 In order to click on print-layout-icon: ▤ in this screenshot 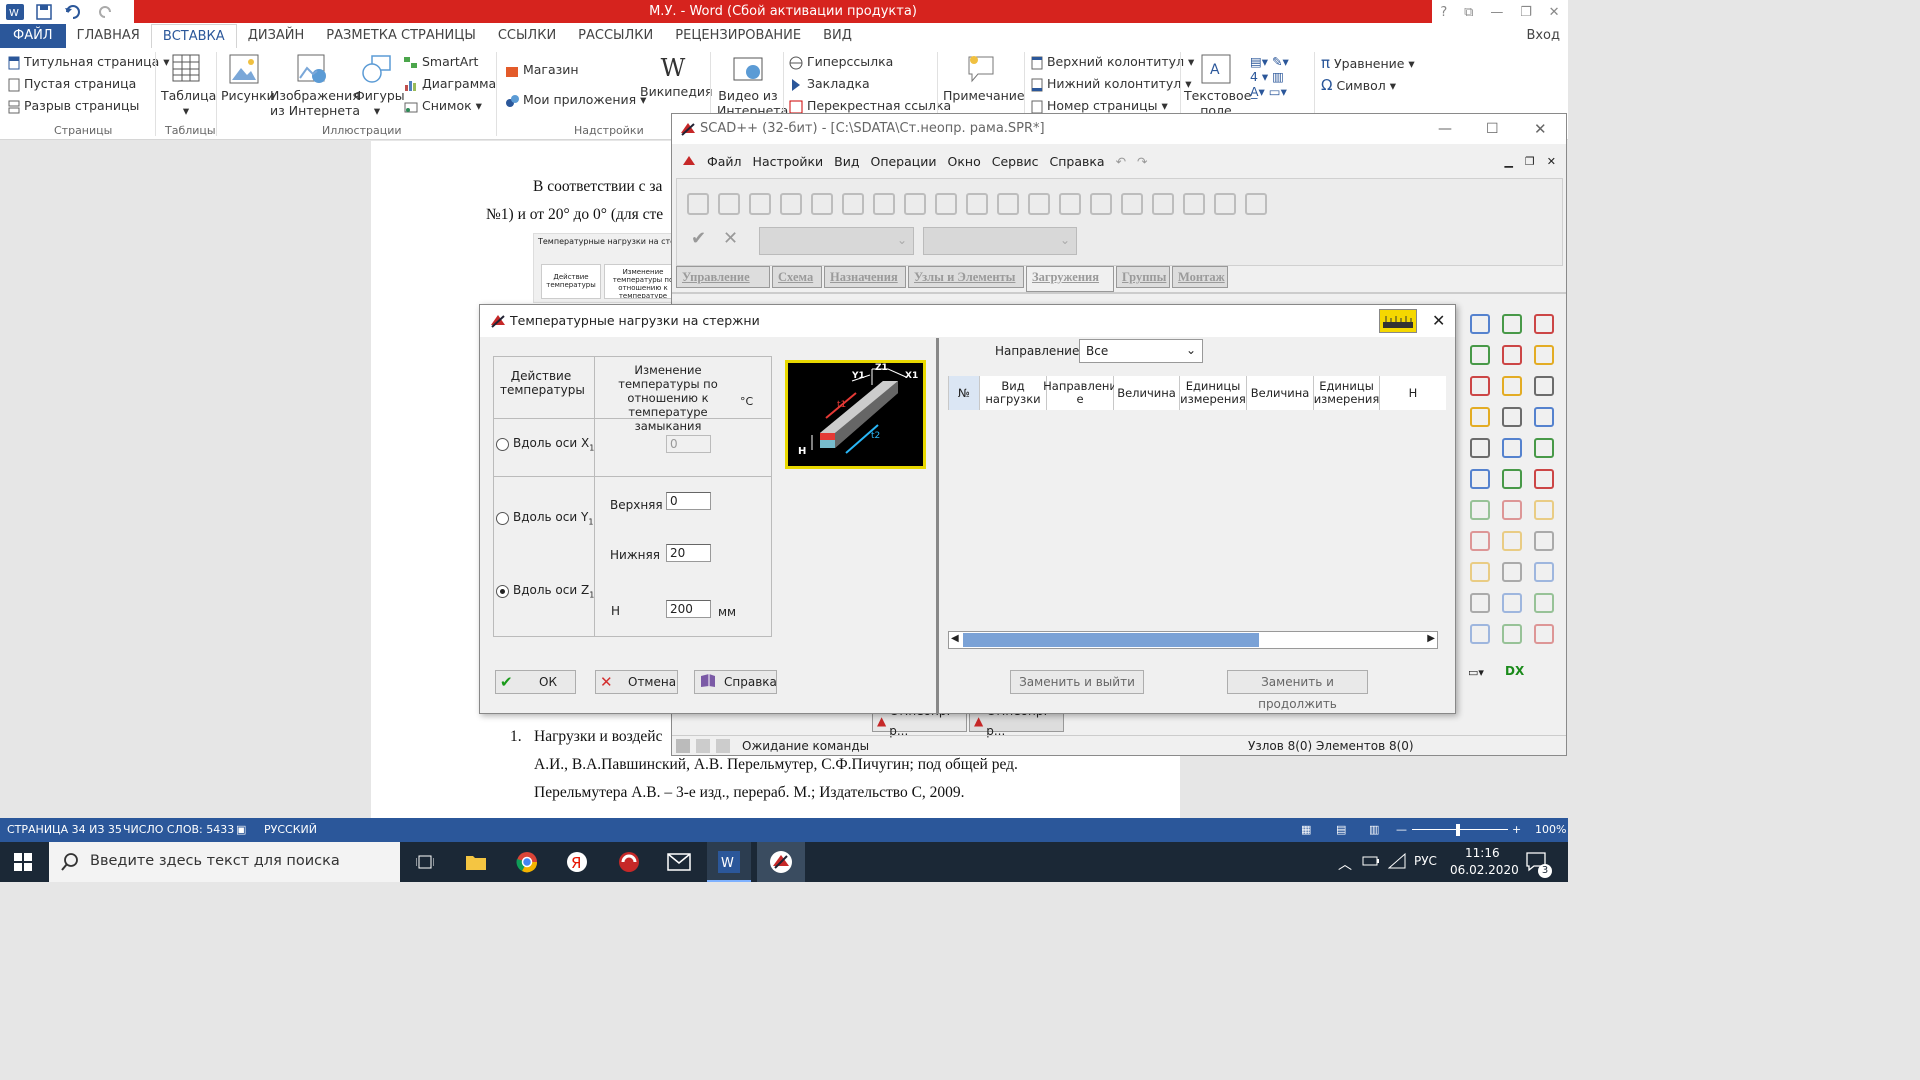, I will do `click(1341, 830)`.